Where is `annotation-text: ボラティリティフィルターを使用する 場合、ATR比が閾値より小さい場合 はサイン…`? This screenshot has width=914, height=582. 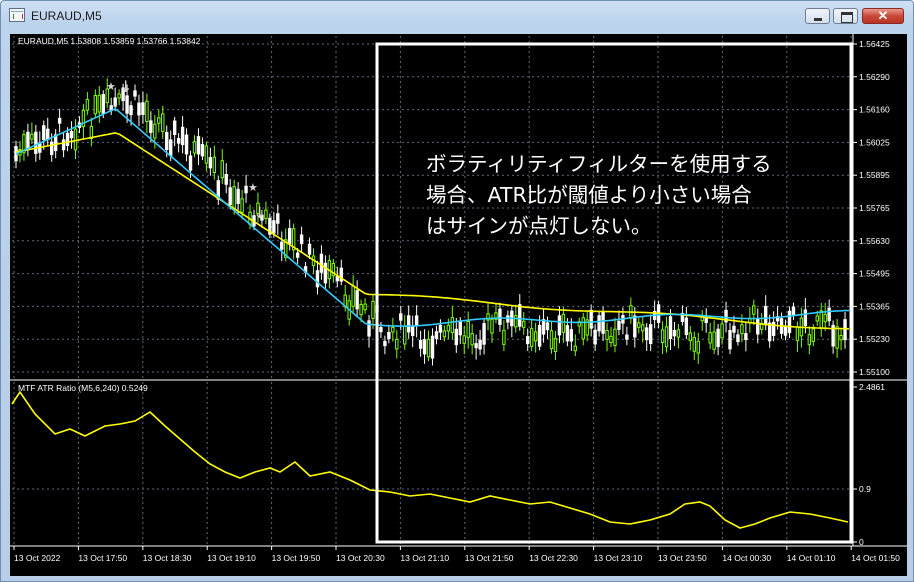
annotation-text: ボラティリティフィルターを使用する 場合、ATR比が閾値より小さい場合 はサイン… is located at coordinates (626, 195).